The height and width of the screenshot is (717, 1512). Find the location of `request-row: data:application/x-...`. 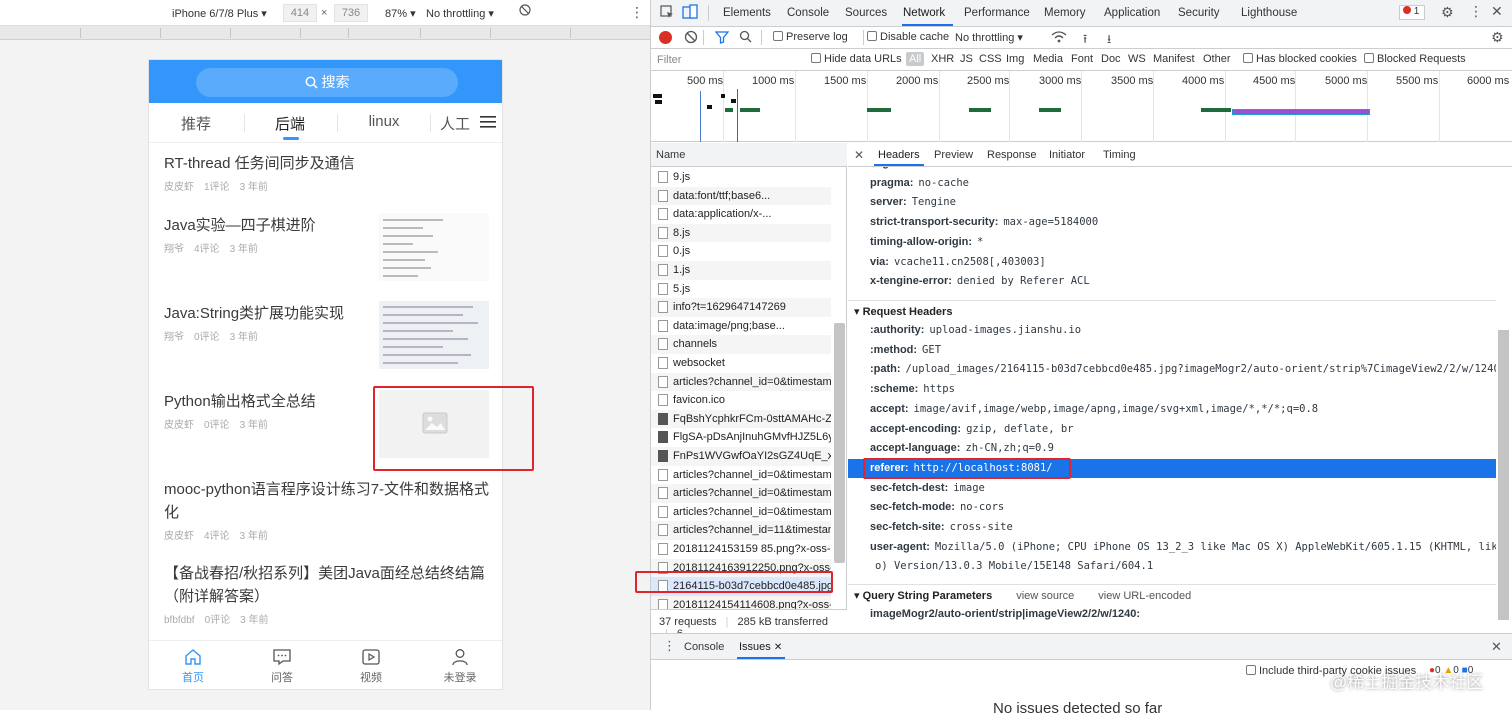

request-row: data:application/x-... is located at coordinates (741, 214).